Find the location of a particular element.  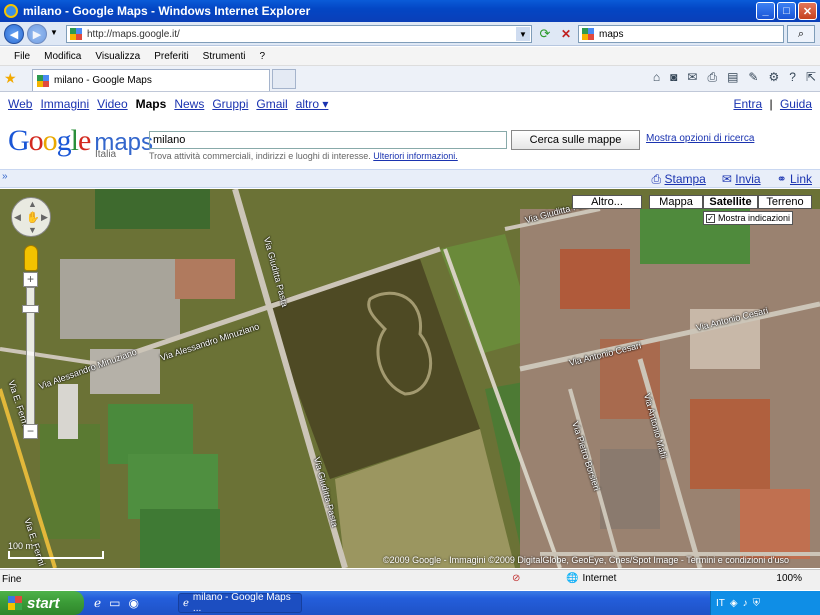

more-info-link: Ulteriori informazioni. is located at coordinates (415, 156).